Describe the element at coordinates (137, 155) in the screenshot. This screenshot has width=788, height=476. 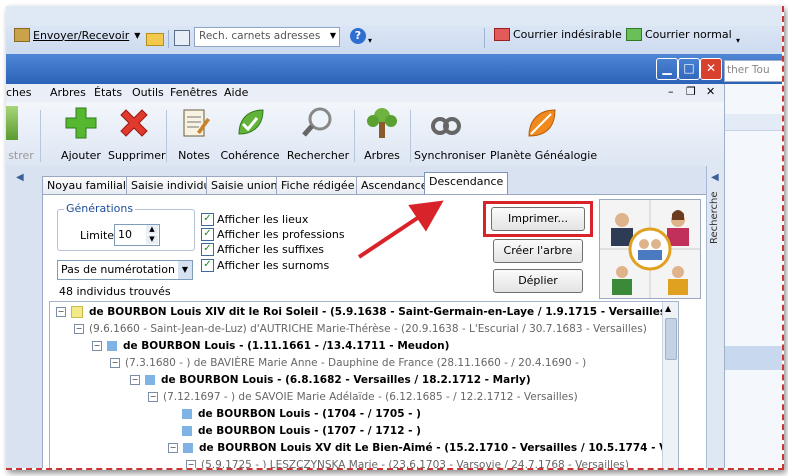
I see `delete-button-label: Supprimer` at that location.